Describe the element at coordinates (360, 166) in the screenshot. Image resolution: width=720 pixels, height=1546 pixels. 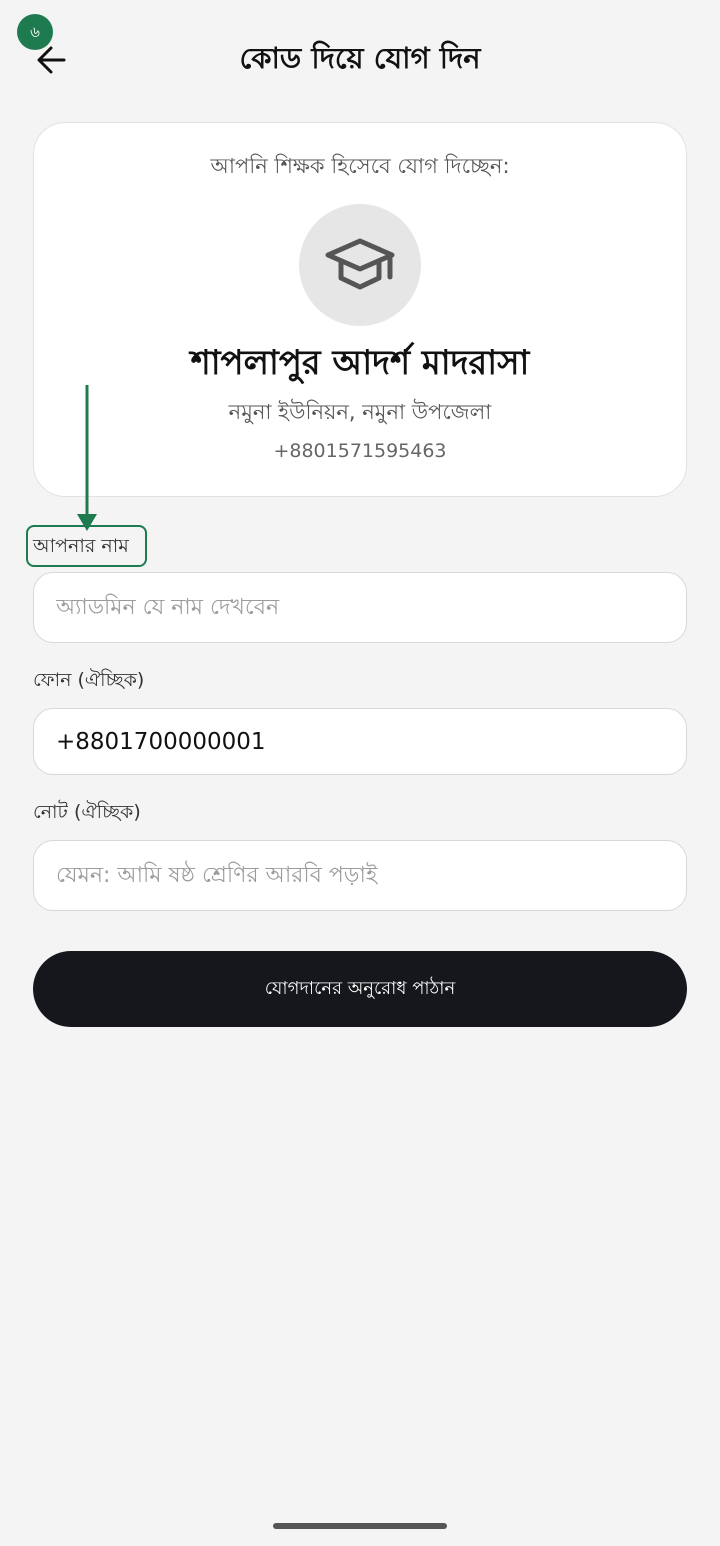
I see `role-intro-text: আপনি শিক্ষক হিসেবে যোগ দিচ্ছেন:` at that location.